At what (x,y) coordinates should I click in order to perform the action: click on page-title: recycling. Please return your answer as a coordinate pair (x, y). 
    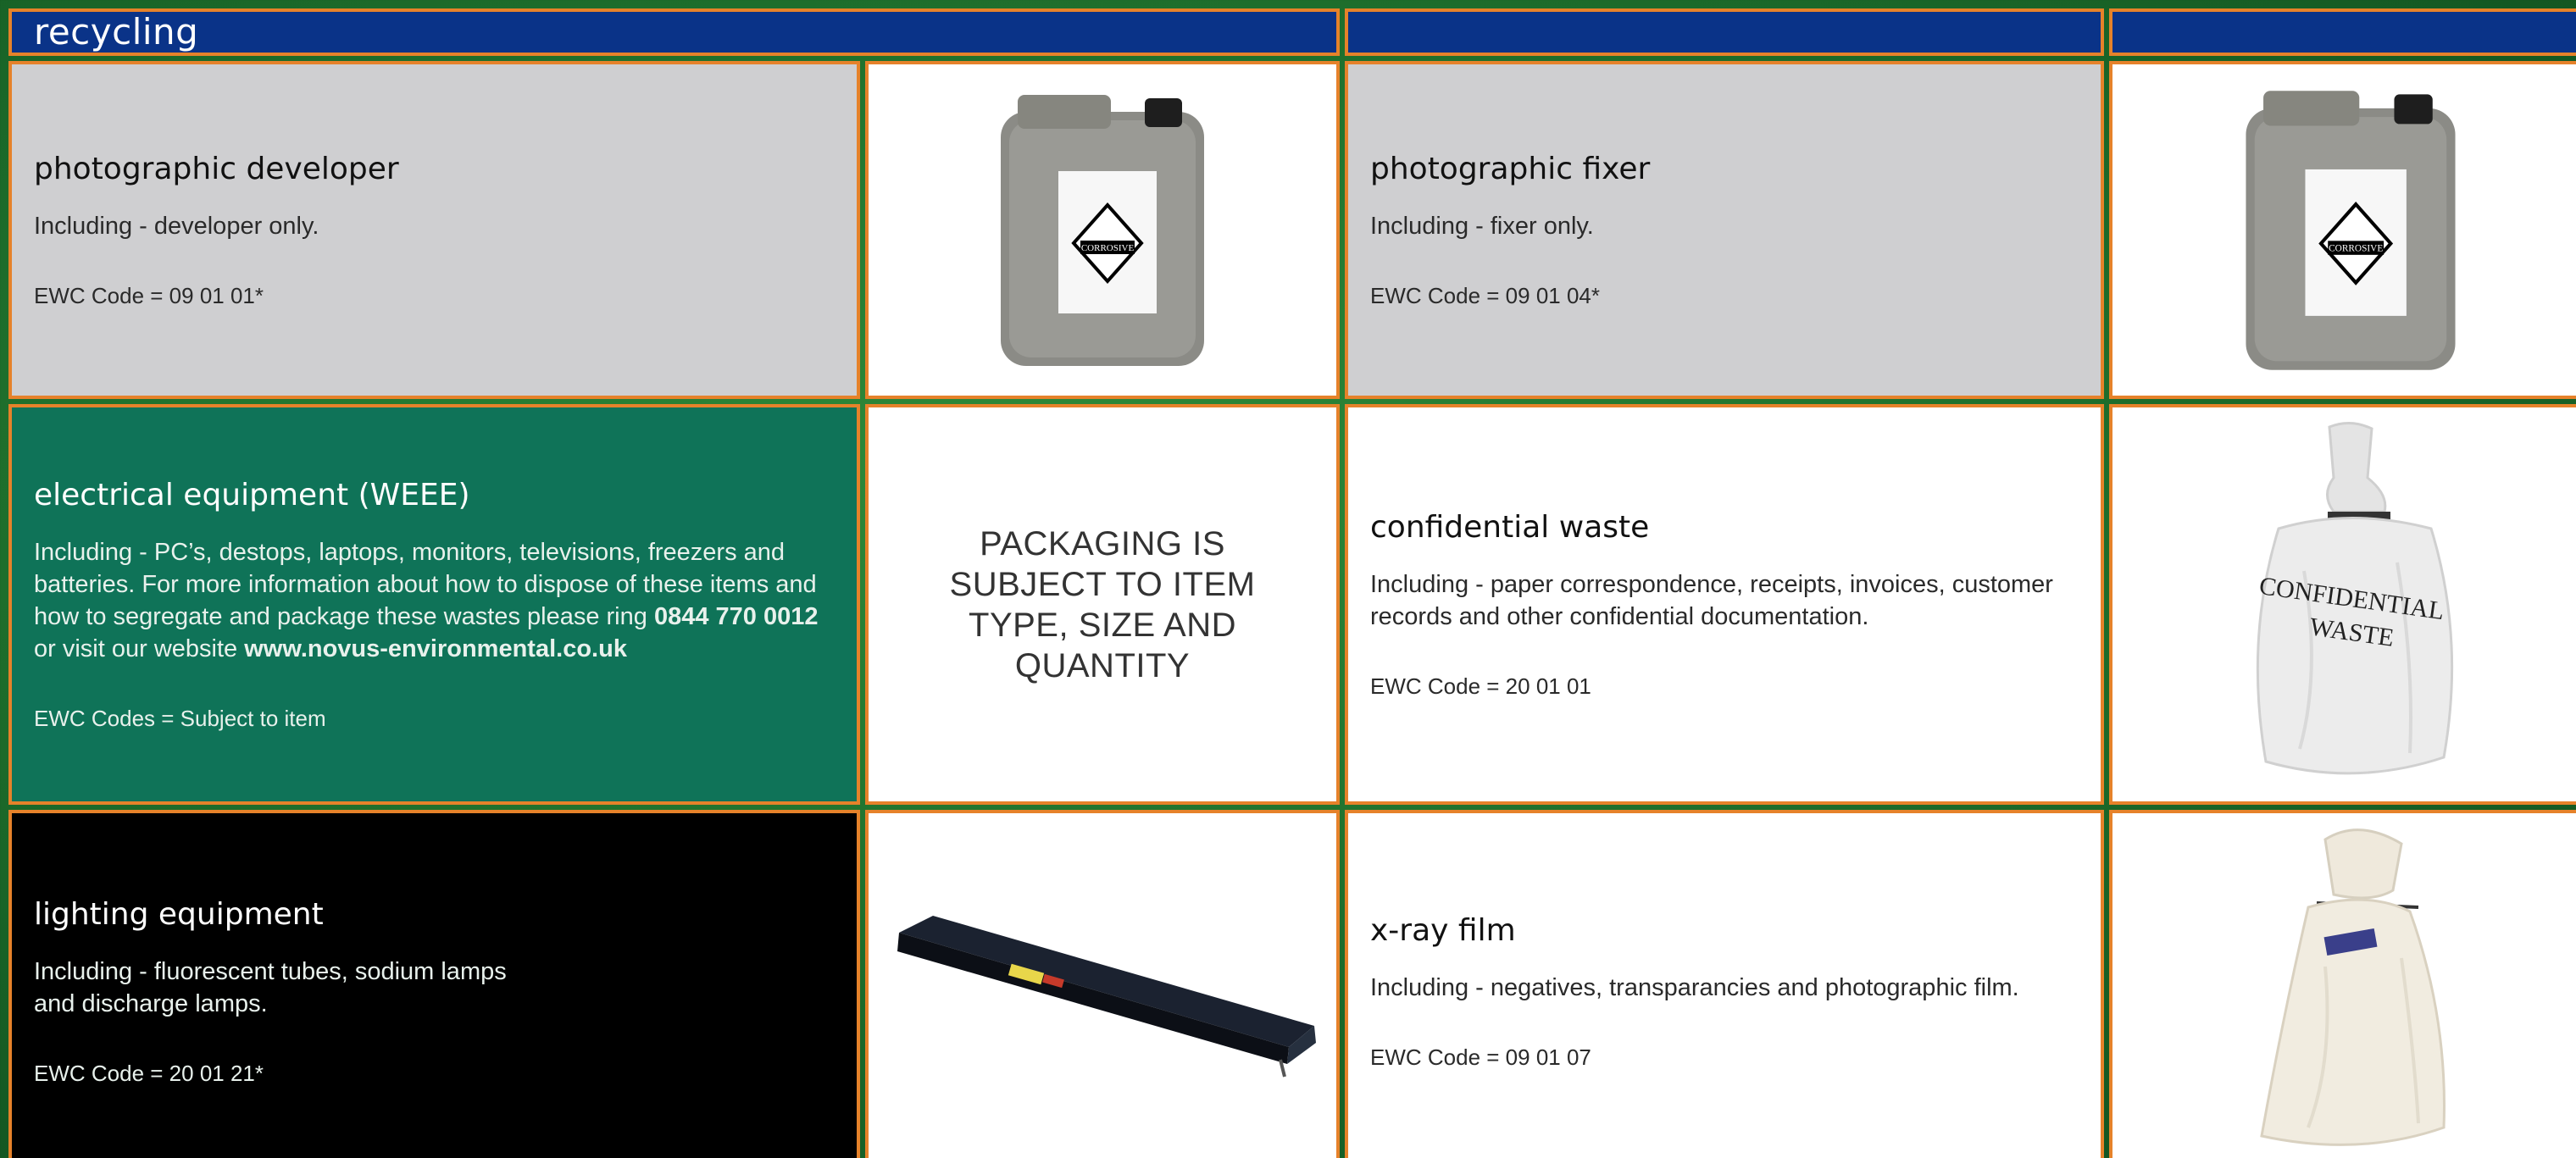
    Looking at the image, I should click on (116, 32).